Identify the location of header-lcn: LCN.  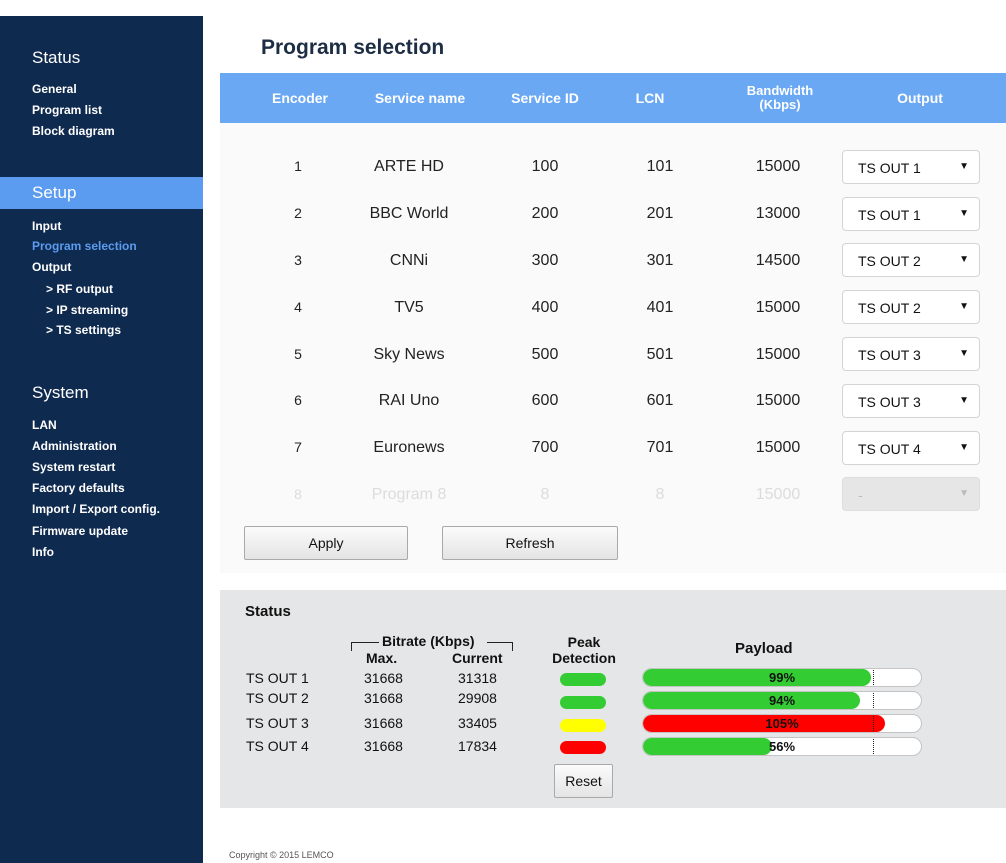
(650, 98).